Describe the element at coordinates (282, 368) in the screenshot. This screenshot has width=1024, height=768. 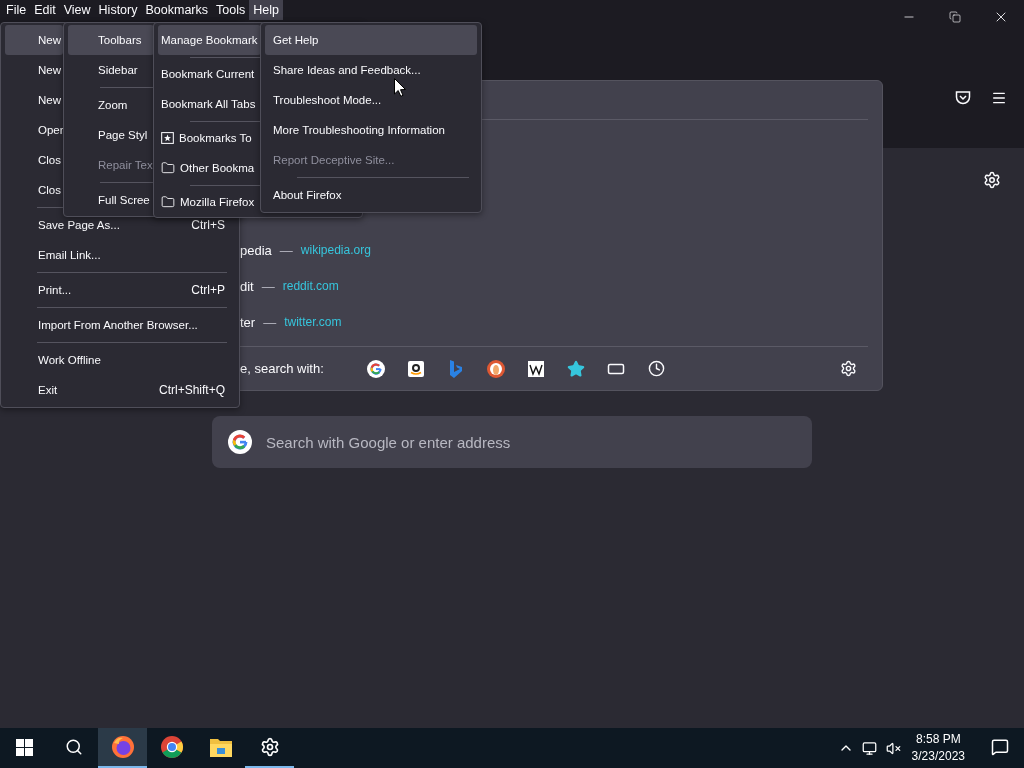
I see `search-with-label: e, search with:` at that location.